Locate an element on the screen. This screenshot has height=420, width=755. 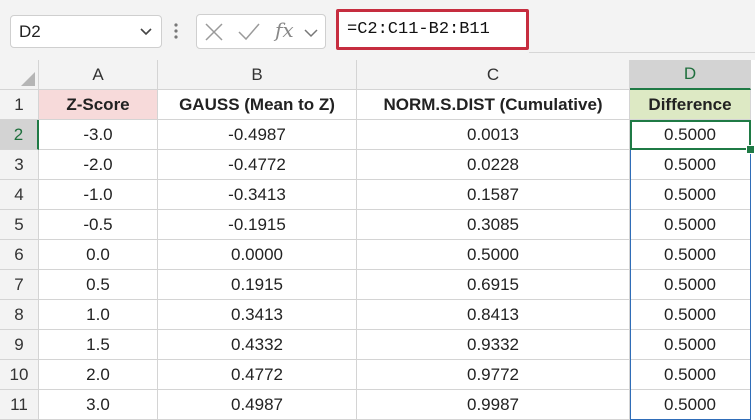
row-header: 2 is located at coordinates (19, 135).